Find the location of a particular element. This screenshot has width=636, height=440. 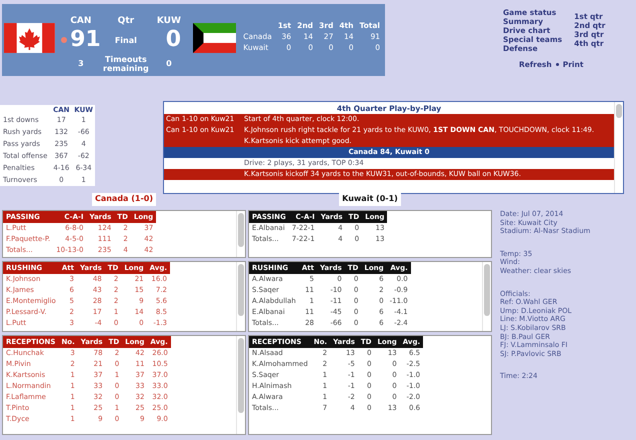

team-record: Kuwait (0-1) is located at coordinates (370, 199).